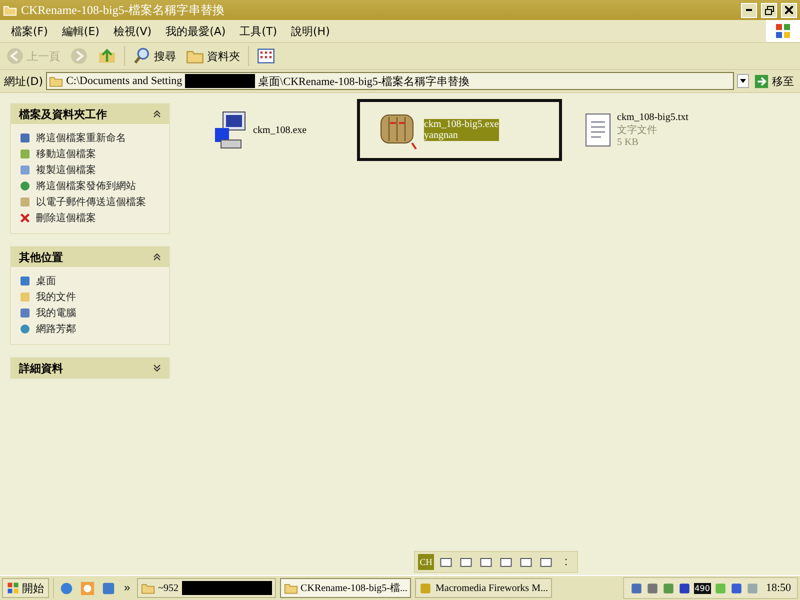  What do you see at coordinates (80, 31) in the screenshot?
I see `menu-item: 編輯(E)` at bounding box center [80, 31].